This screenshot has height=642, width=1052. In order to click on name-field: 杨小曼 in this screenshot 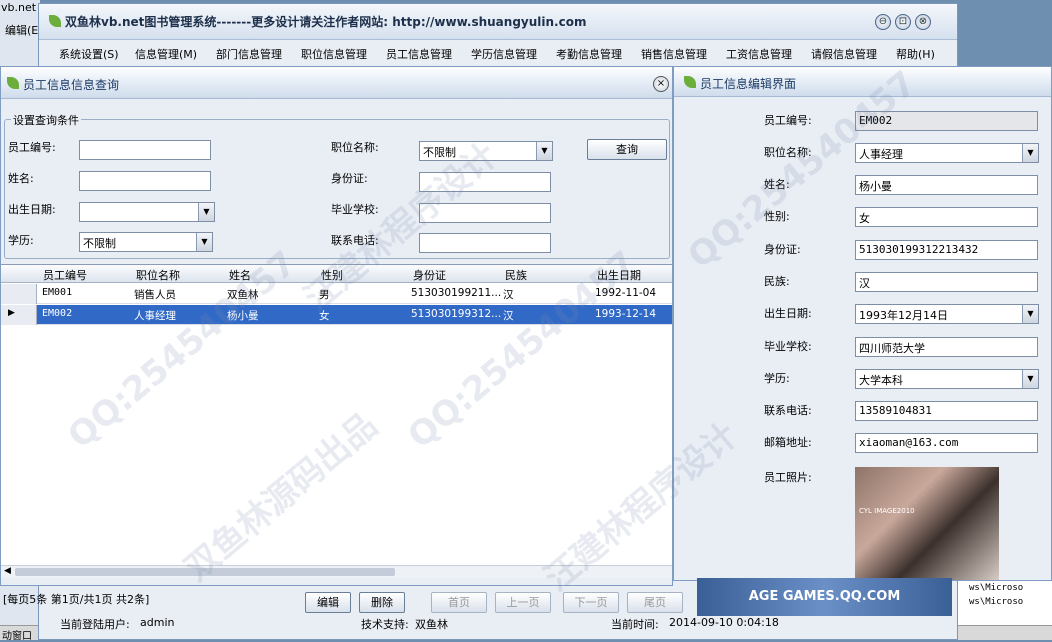, I will do `click(946, 185)`.